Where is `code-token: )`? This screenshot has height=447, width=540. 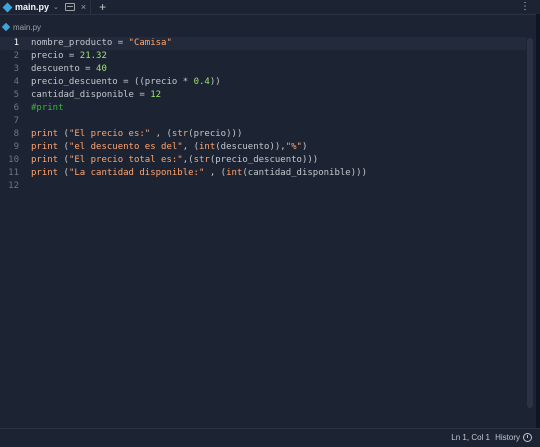
code-token: ) is located at coordinates (304, 147).